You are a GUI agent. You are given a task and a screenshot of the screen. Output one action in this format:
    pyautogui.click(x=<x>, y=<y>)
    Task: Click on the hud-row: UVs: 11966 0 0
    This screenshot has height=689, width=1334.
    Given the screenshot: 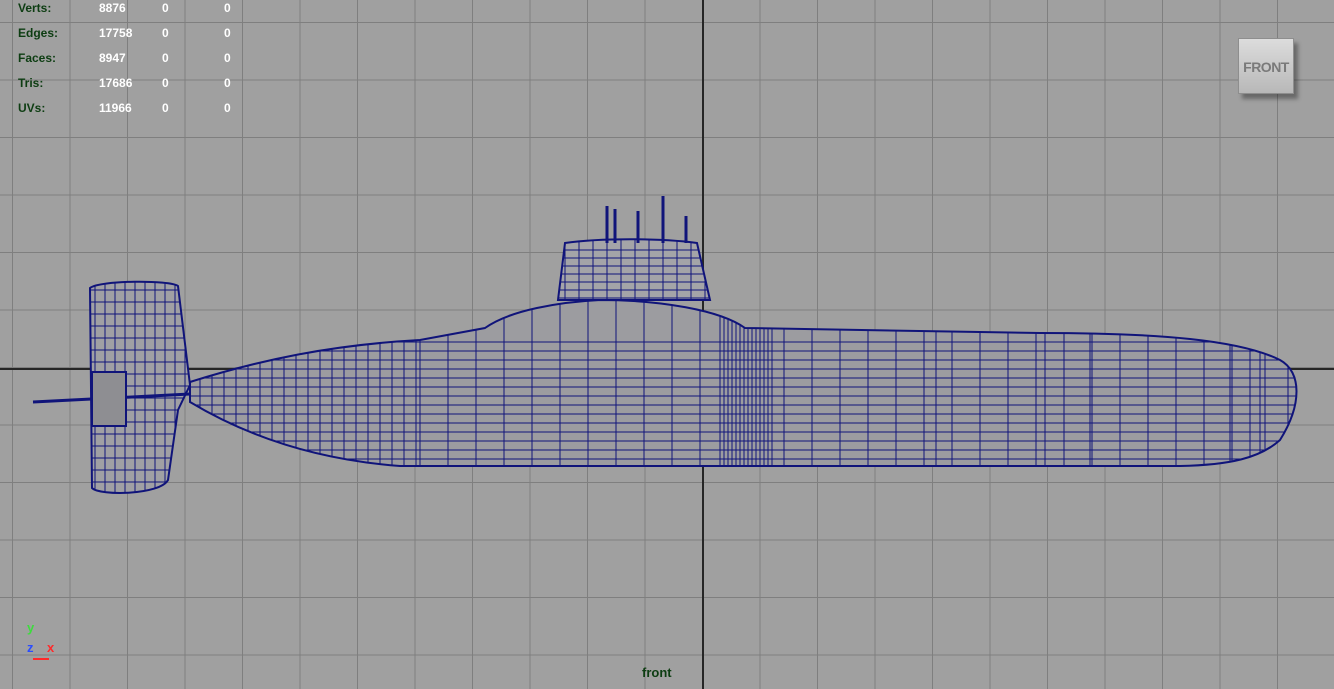 What is the action you would take?
    pyautogui.click(x=127, y=112)
    